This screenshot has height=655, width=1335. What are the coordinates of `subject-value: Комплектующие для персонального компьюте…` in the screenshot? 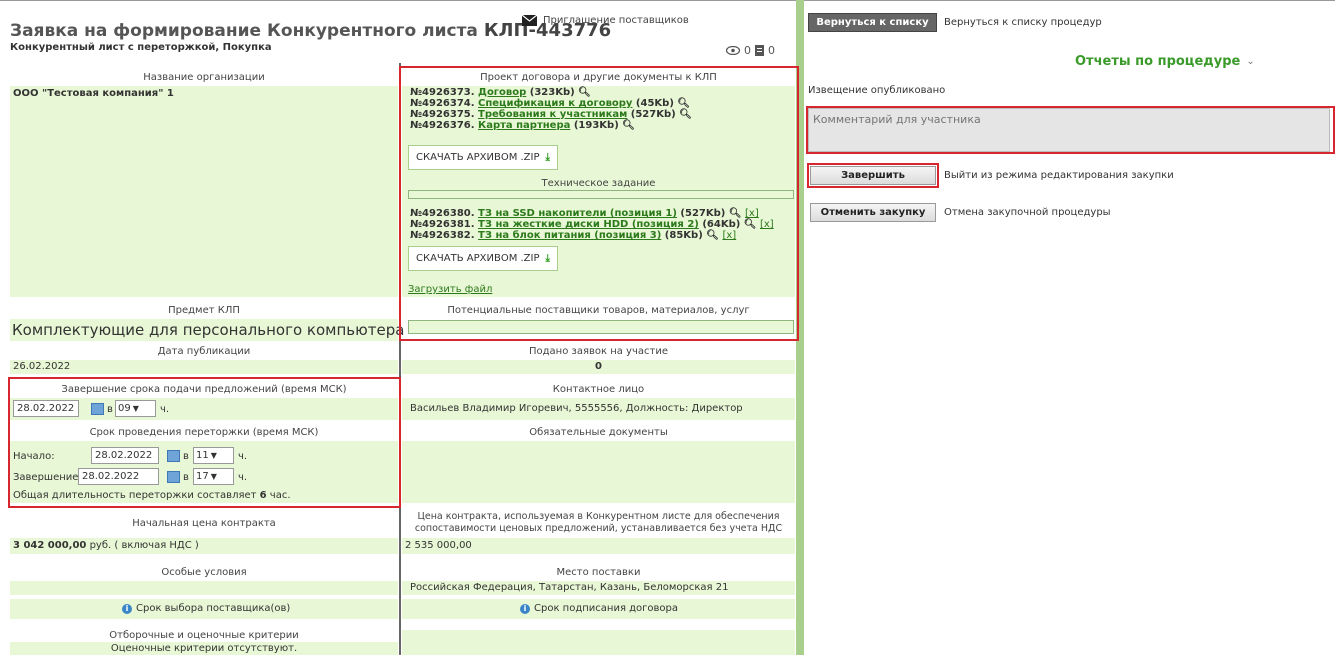 It's located at (208, 330).